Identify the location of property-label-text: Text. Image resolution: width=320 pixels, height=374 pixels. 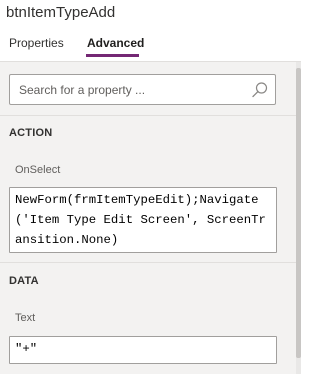
(25, 318).